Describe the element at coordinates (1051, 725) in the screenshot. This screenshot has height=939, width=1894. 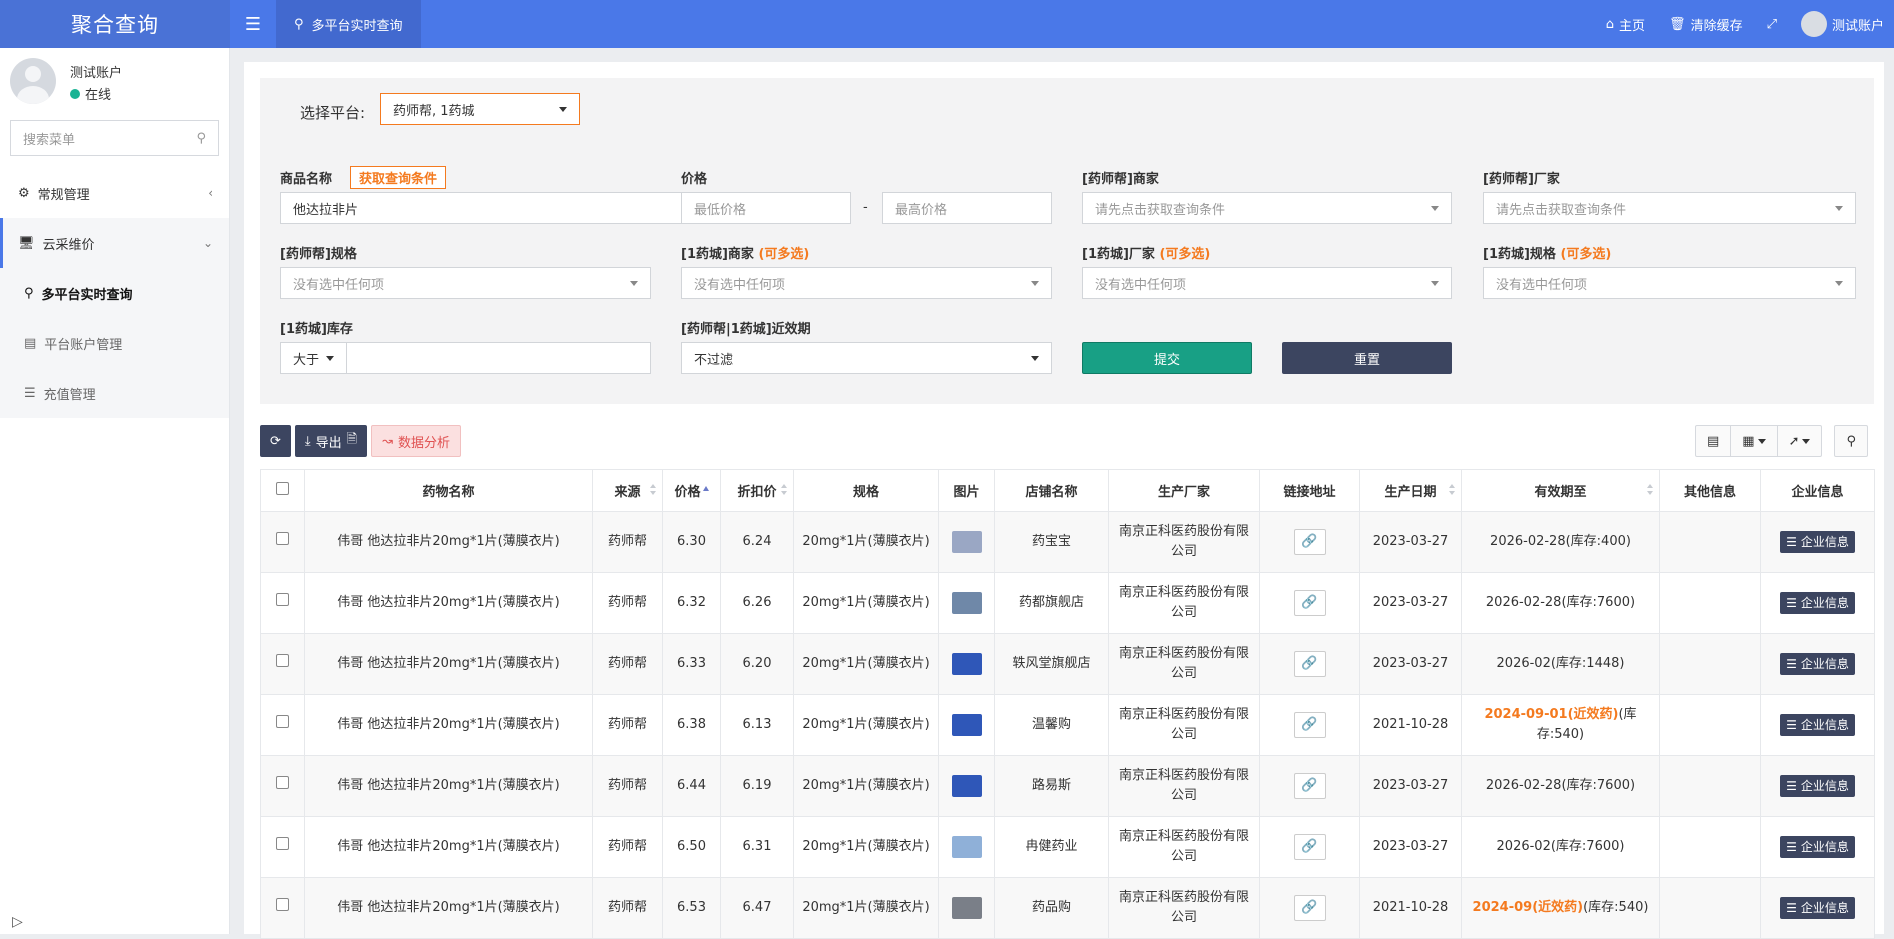
I see `cell-shop: 温馨购` at that location.